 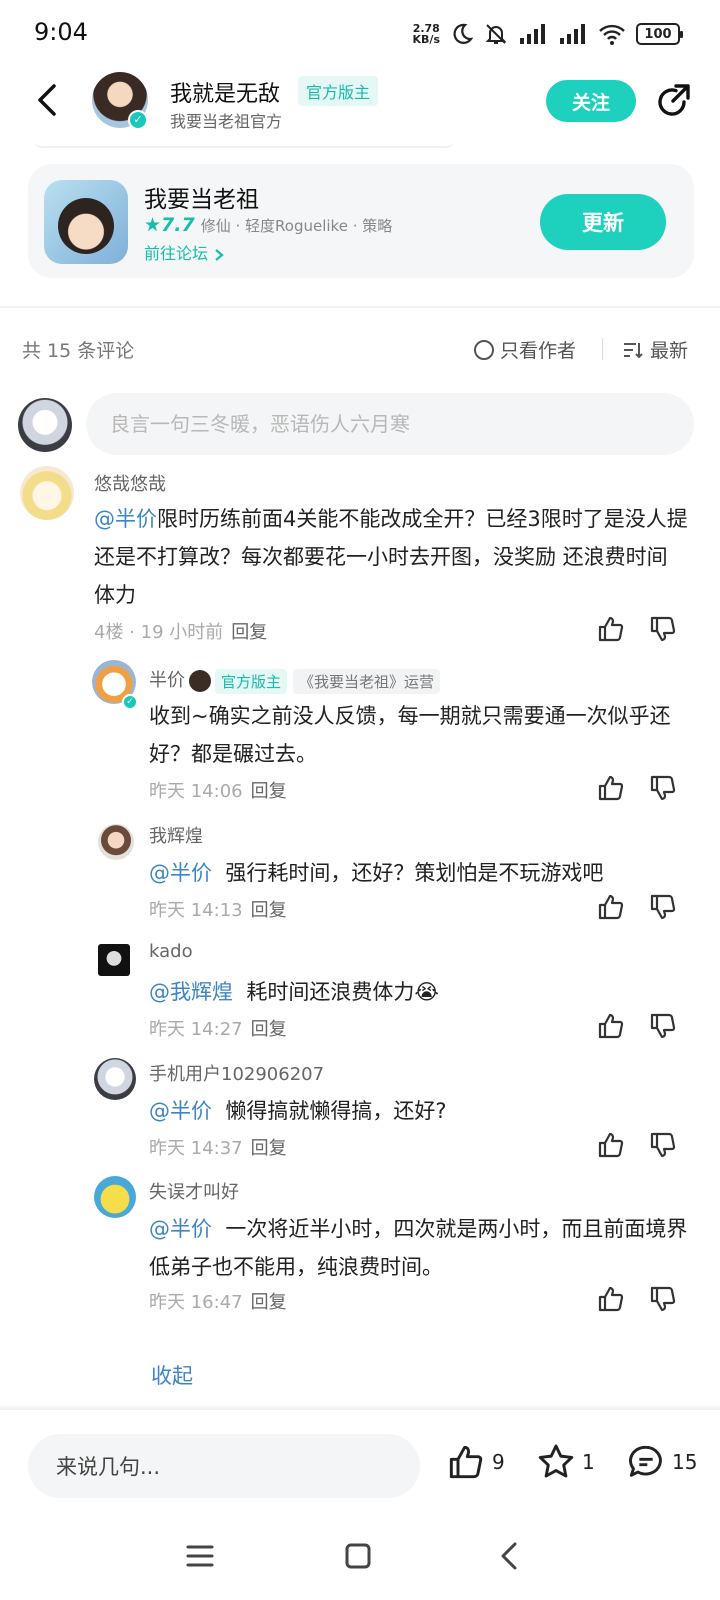 I want to click on star-icon: ★, so click(x=153, y=225).